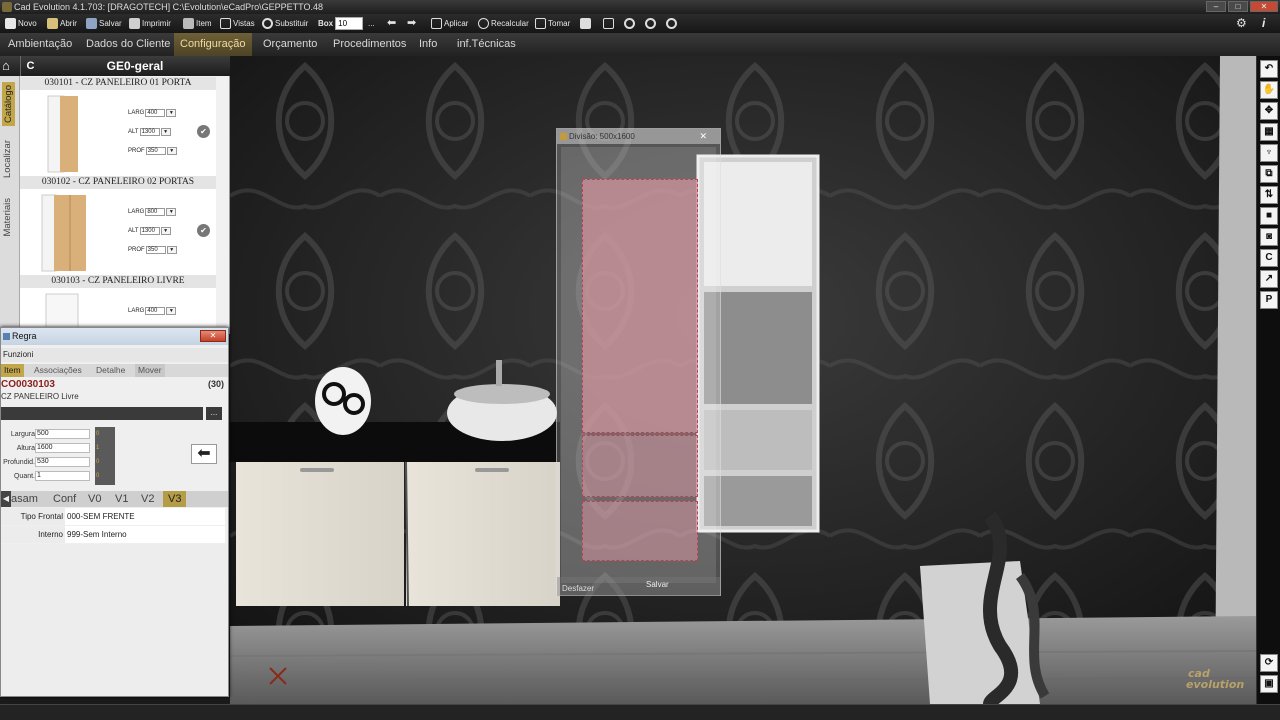  Describe the element at coordinates (1269, 258) in the screenshot. I see `c-tool-button: C` at that location.